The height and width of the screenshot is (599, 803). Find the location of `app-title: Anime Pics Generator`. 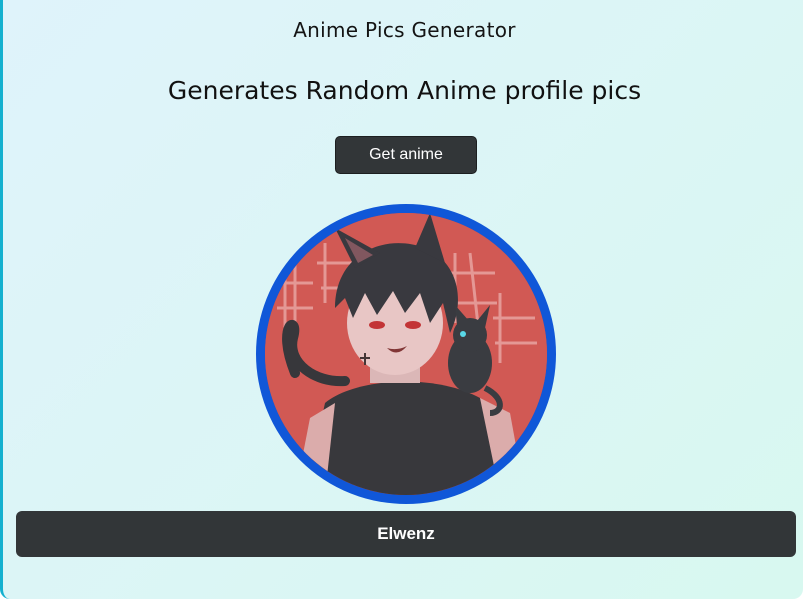

app-title: Anime Pics Generator is located at coordinates (404, 30).